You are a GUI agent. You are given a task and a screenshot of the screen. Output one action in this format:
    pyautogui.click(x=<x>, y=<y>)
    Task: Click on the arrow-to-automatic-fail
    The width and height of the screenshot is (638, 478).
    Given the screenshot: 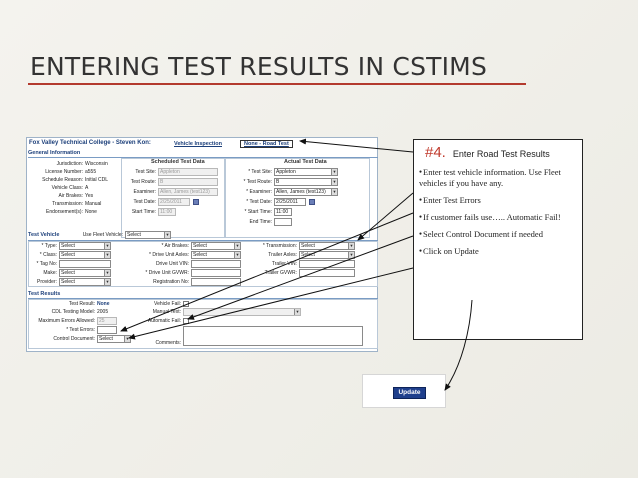 What is the action you would take?
    pyautogui.click(x=300, y=277)
    